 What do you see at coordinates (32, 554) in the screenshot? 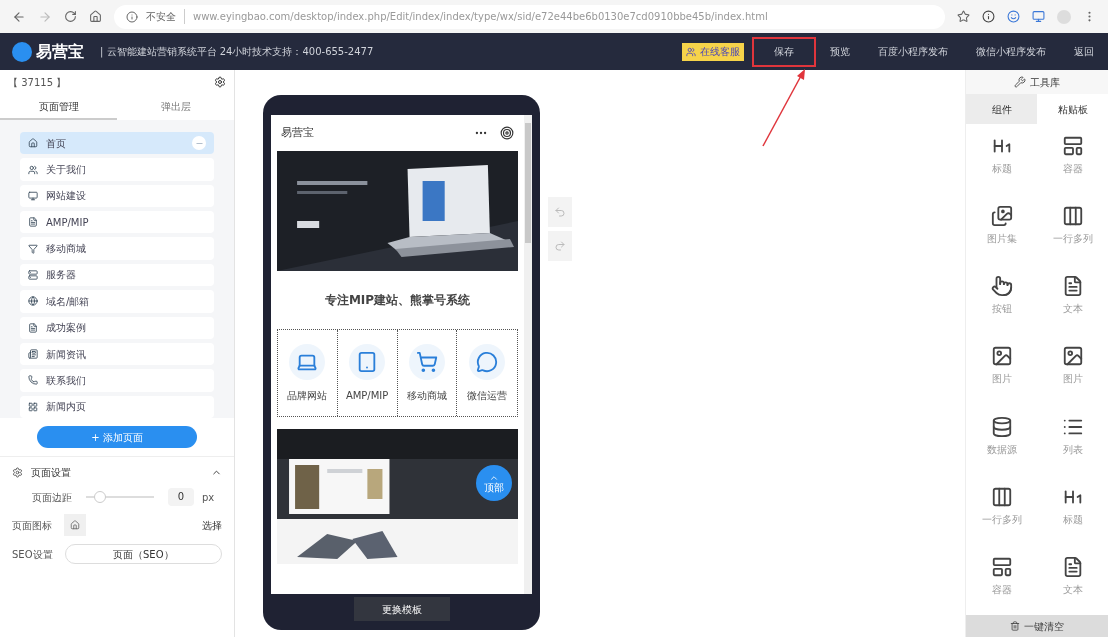
I see `field-label: SEO设置` at bounding box center [32, 554].